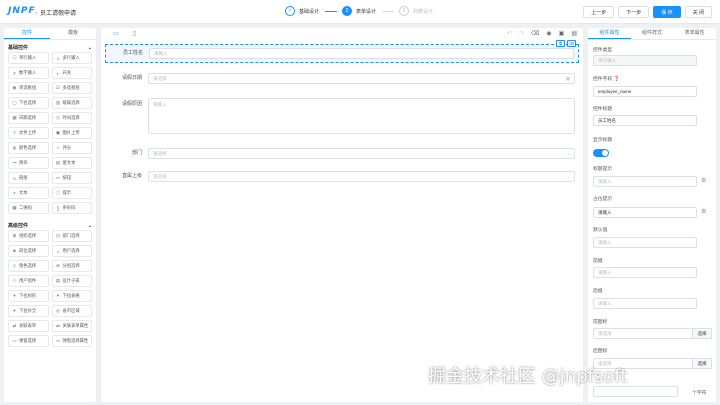 The width and height of the screenshot is (720, 405). What do you see at coordinates (71, 236) in the screenshot?
I see `palette-item: ⊡ 部门选择` at bounding box center [71, 236].